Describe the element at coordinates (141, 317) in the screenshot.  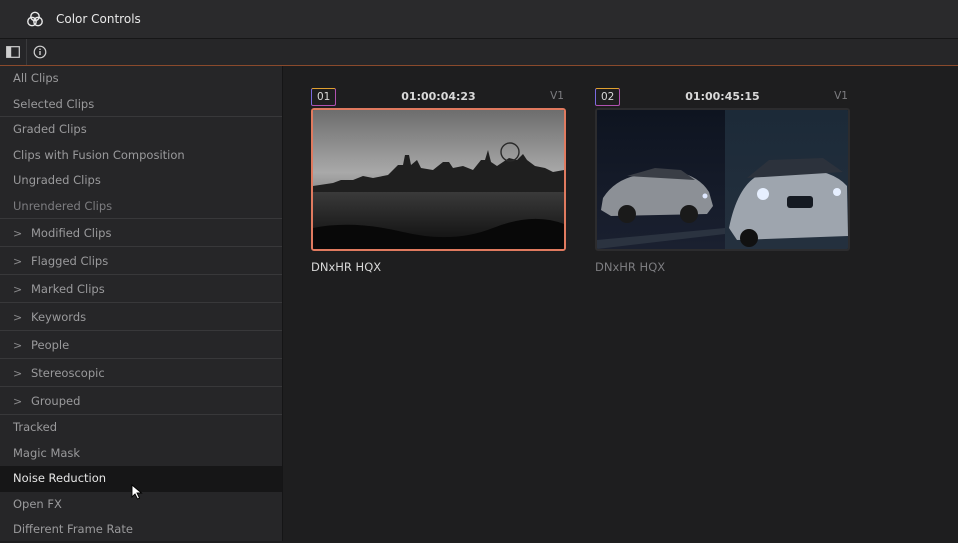
I see `sidebar-group-keywords: > Keywords` at that location.